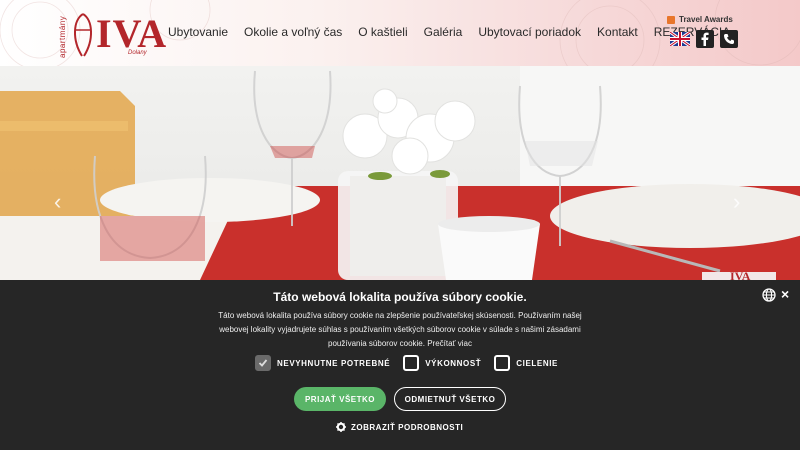 The image size is (800, 450). I want to click on checkbox-label: CIELENIE, so click(537, 363).